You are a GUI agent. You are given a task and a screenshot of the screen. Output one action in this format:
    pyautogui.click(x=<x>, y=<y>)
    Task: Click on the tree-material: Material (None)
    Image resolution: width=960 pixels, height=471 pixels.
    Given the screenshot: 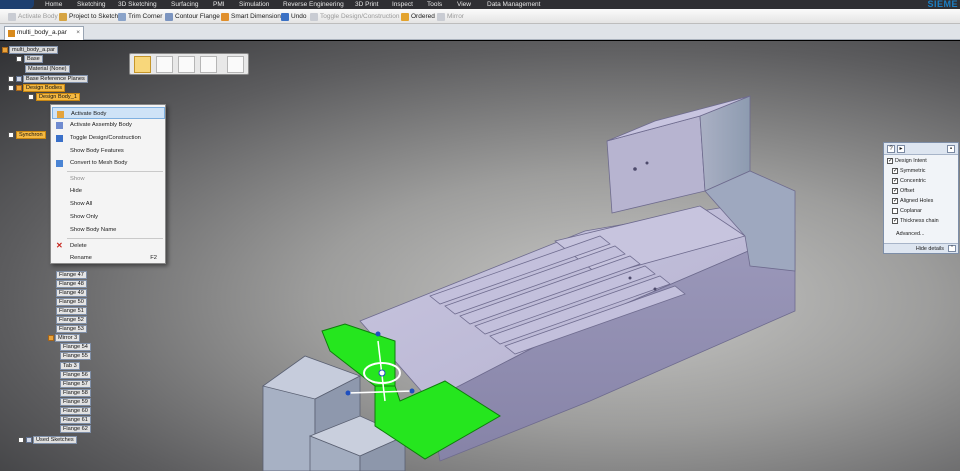 What is the action you would take?
    pyautogui.click(x=47, y=69)
    